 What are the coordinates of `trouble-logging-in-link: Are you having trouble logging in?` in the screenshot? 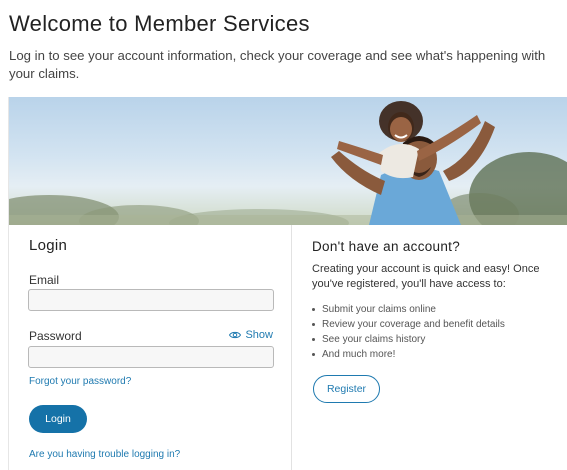 It's located at (104, 454).